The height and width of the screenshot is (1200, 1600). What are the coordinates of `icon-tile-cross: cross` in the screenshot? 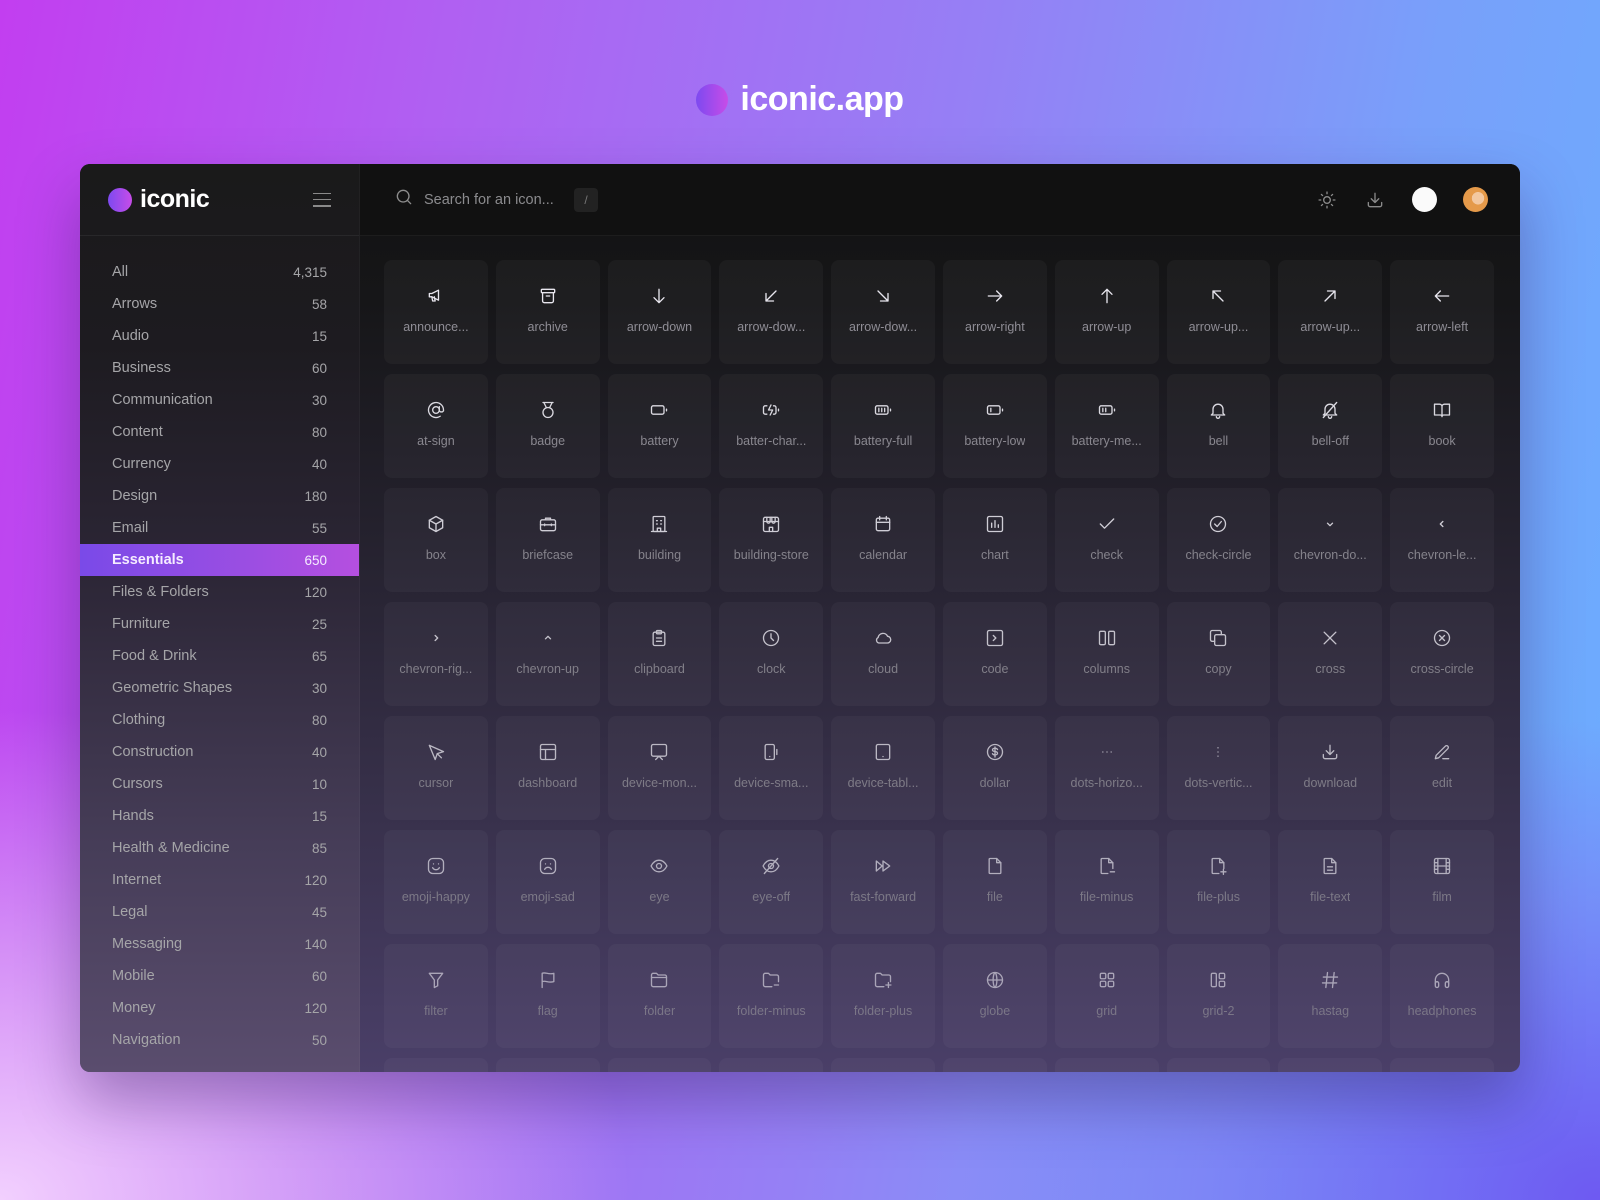 It's located at (1330, 654).